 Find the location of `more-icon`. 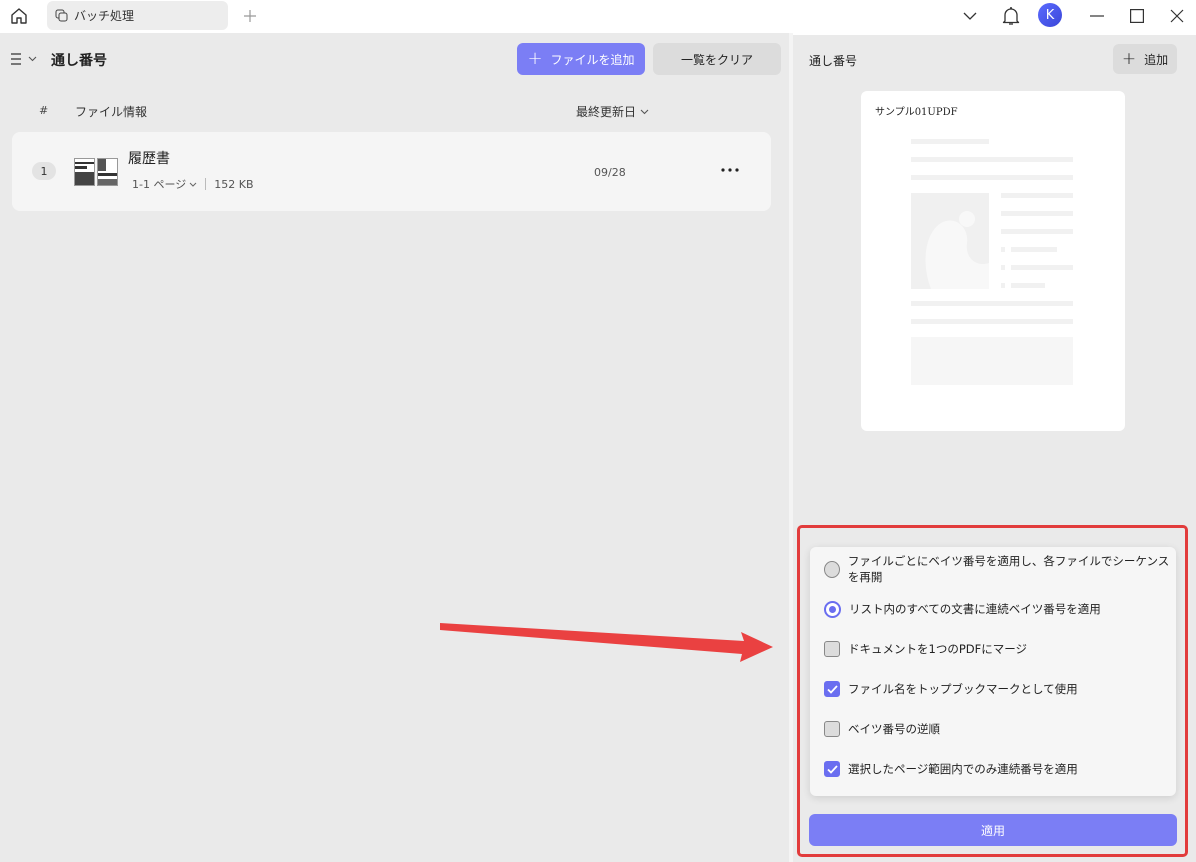

more-icon is located at coordinates (730, 170).